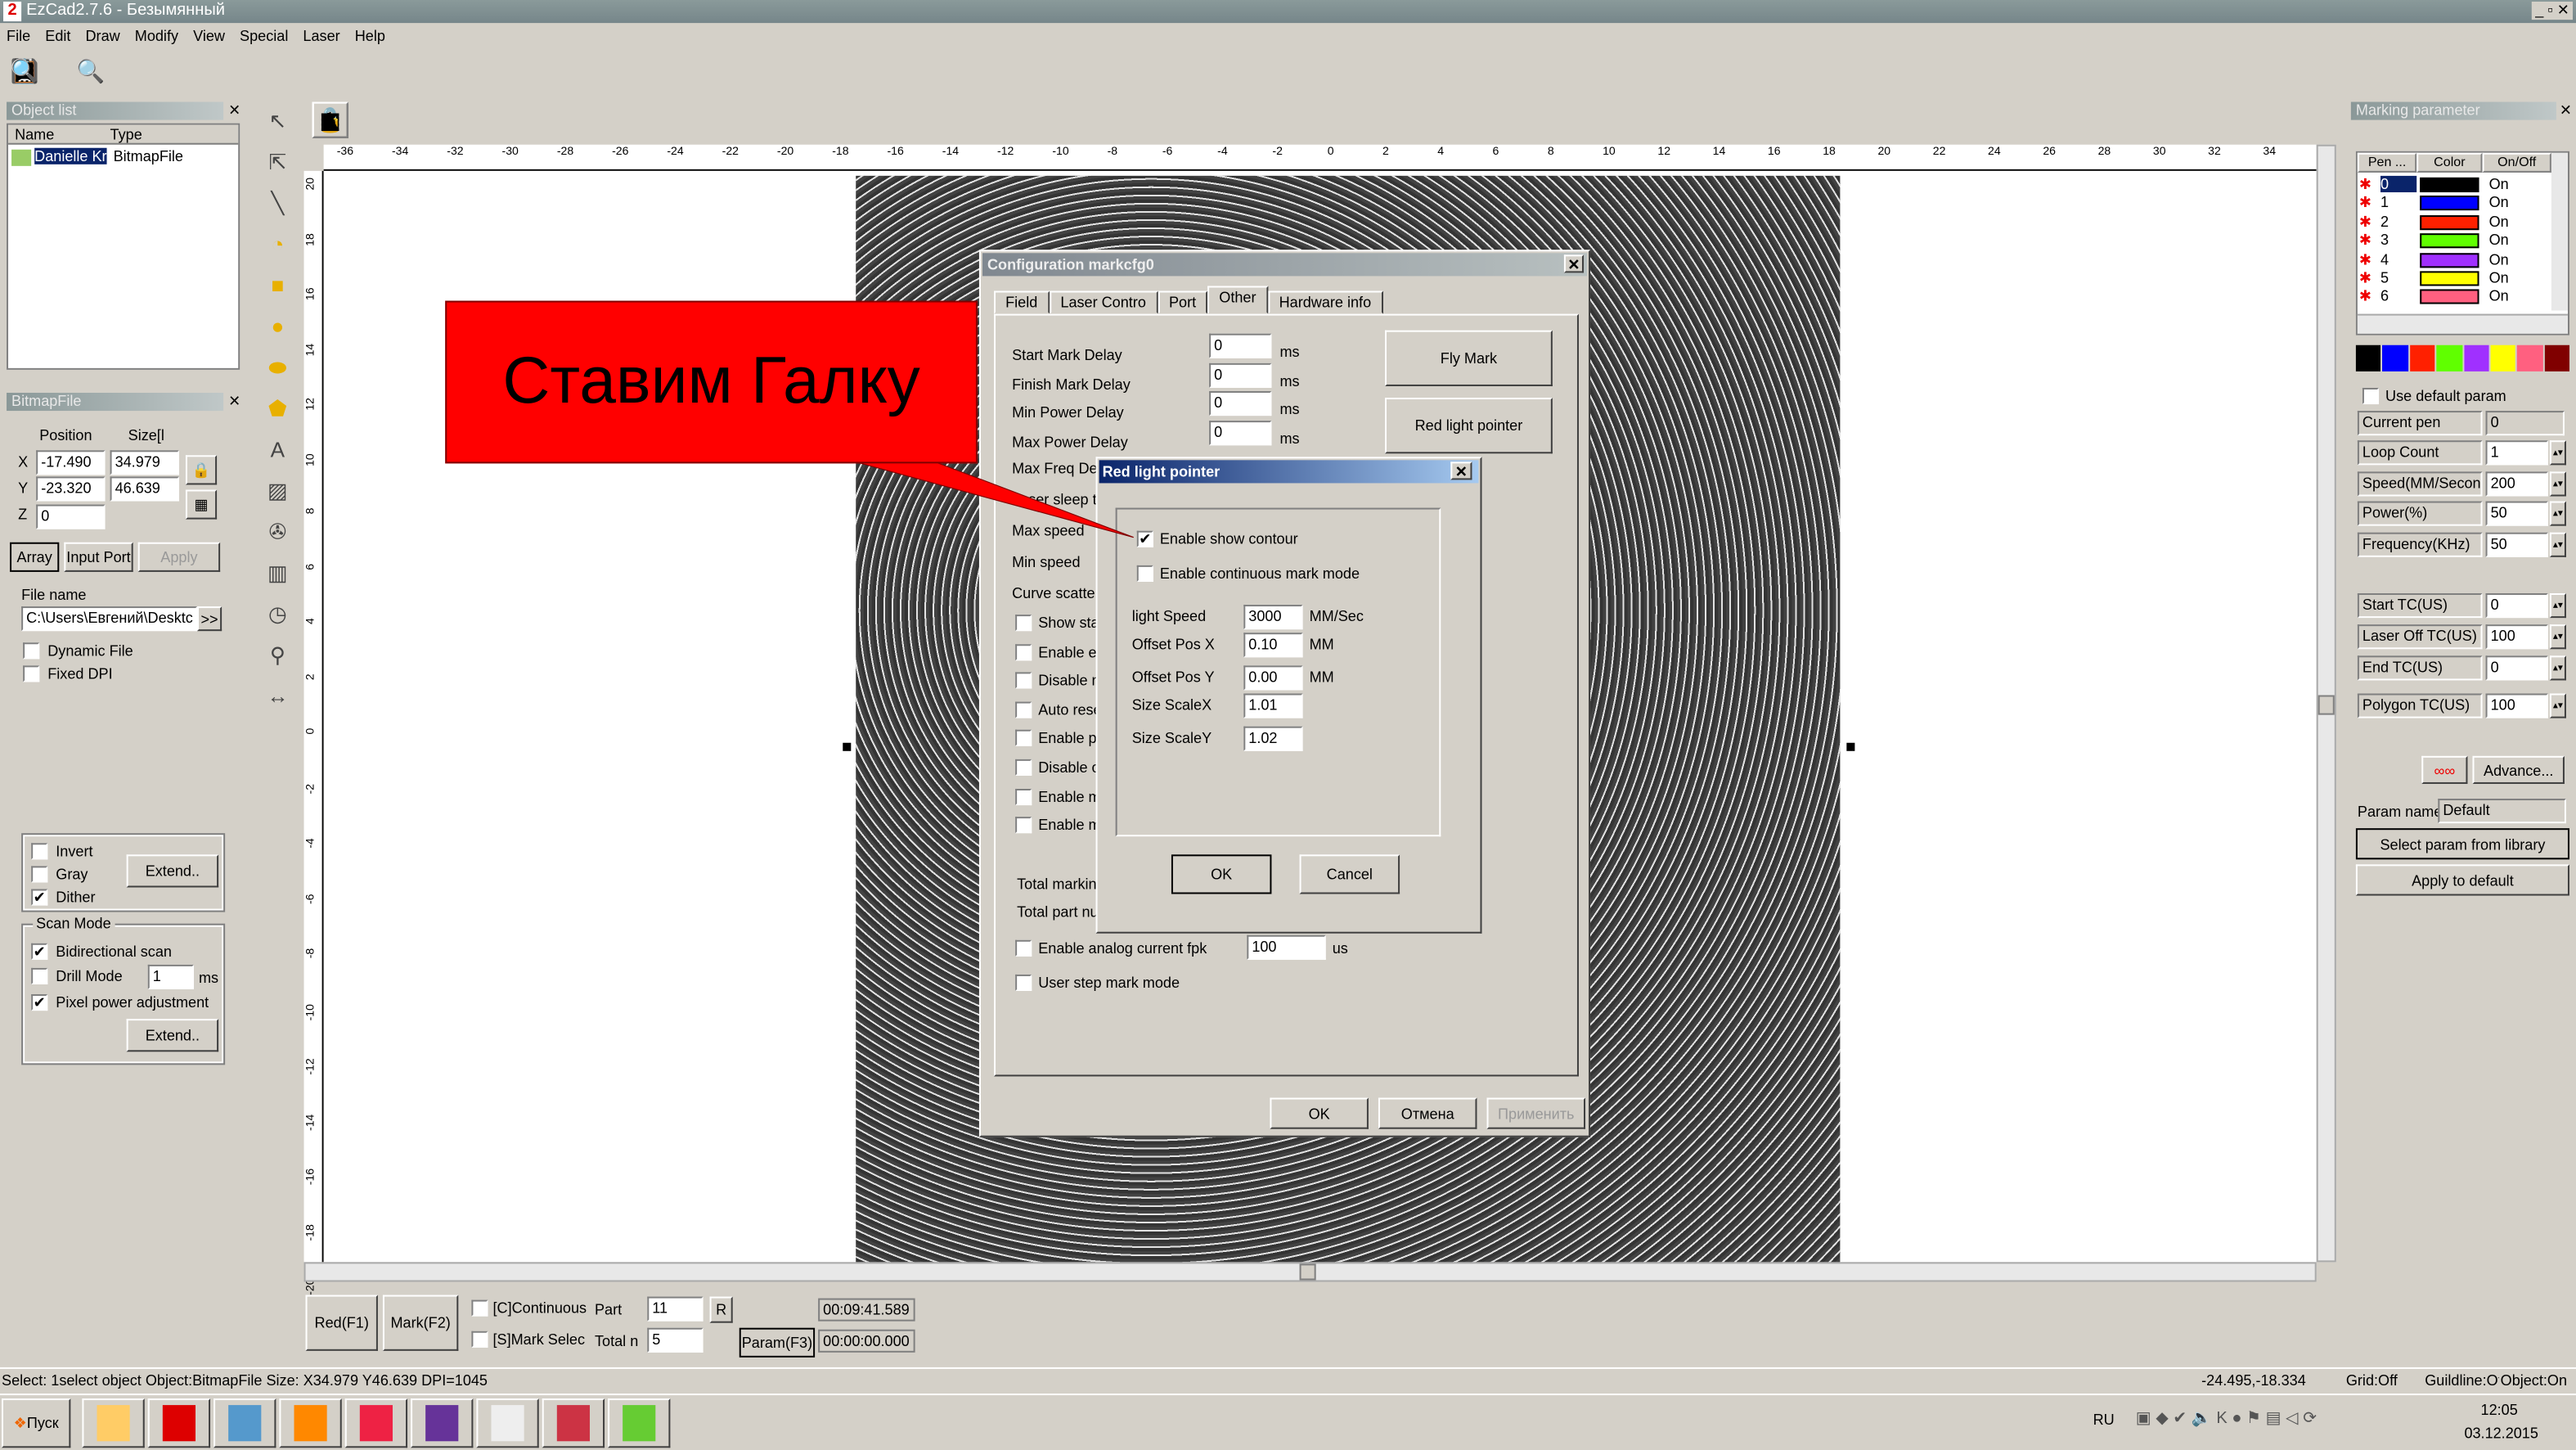  I want to click on callout-pointer, so click(961, 490).